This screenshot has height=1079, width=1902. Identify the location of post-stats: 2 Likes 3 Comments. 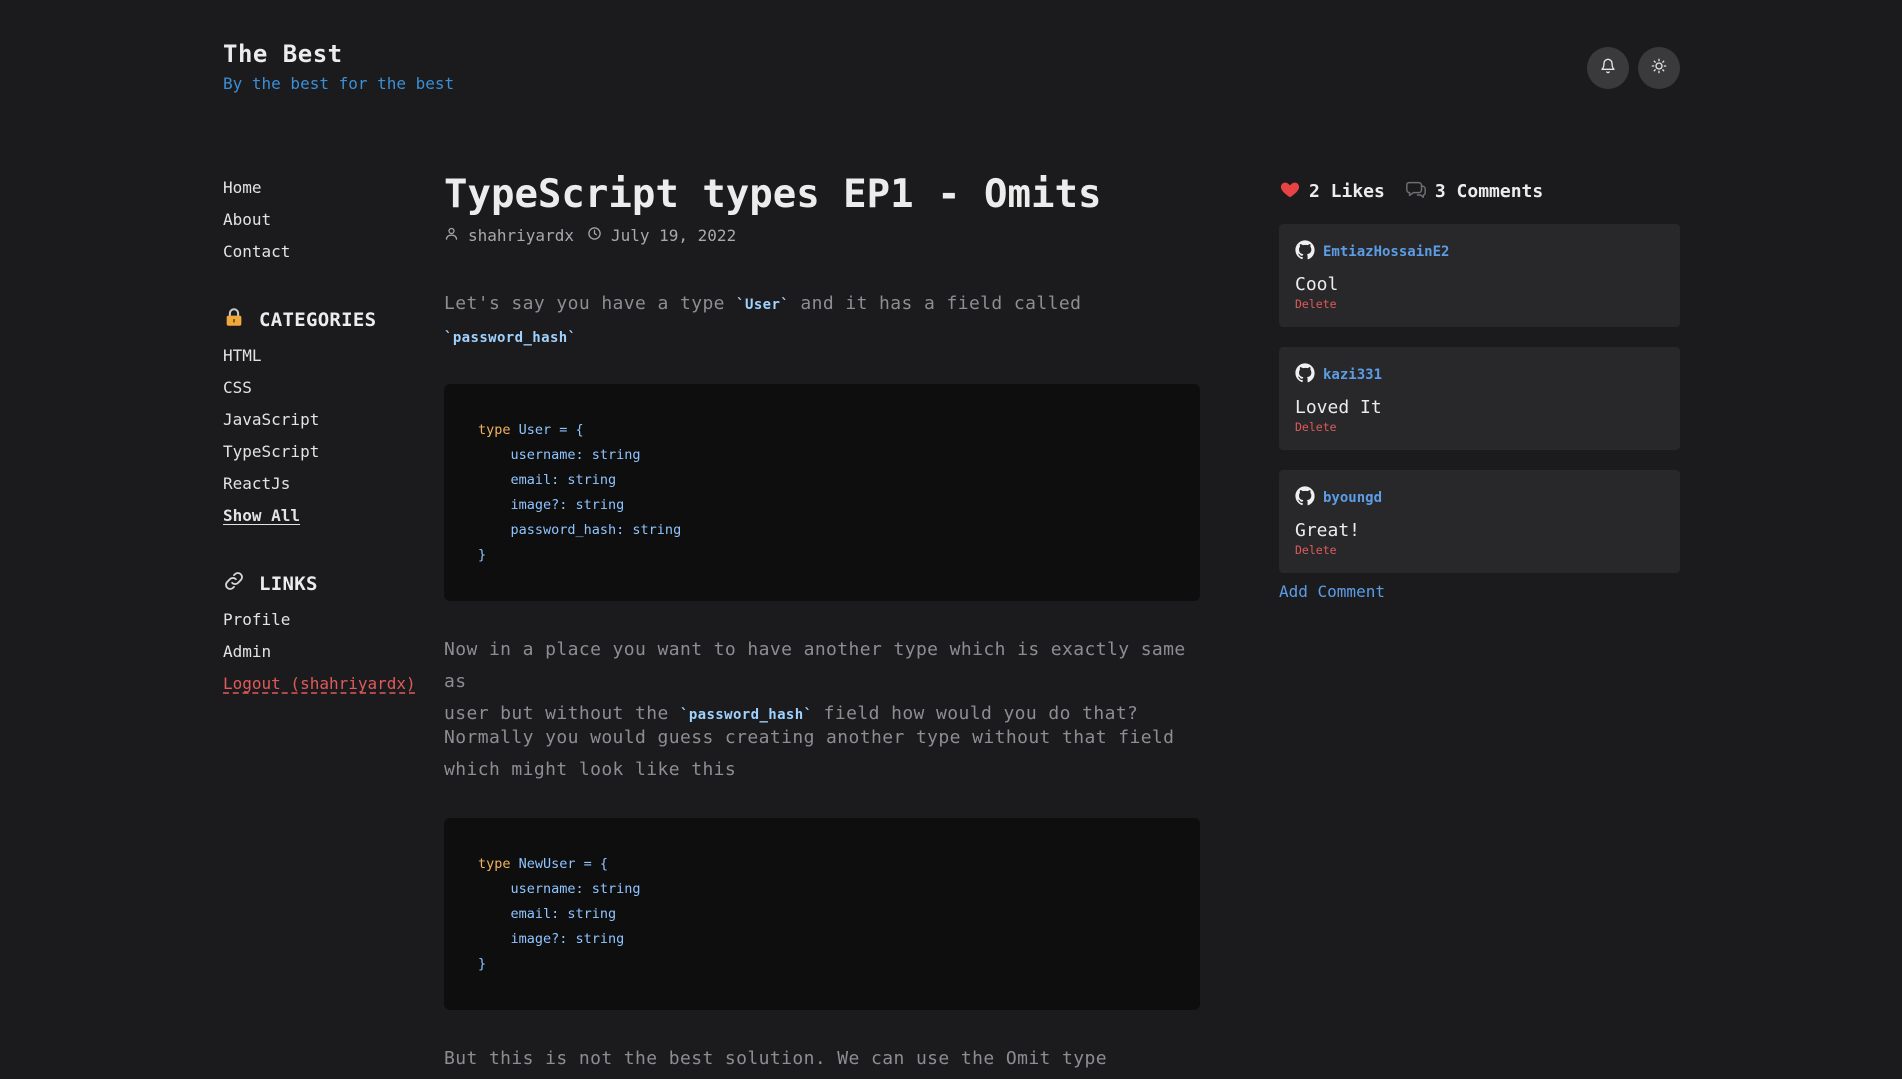
(1411, 191).